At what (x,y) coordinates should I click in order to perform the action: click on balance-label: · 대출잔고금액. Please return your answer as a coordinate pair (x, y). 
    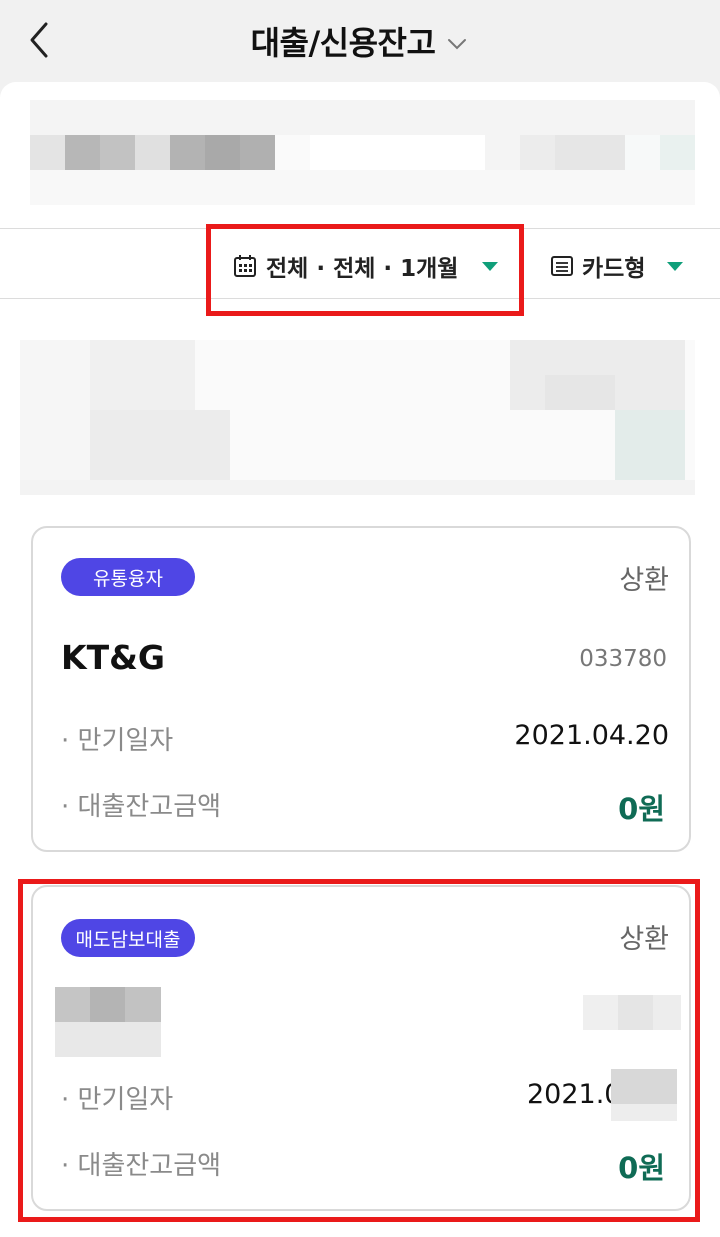
    Looking at the image, I should click on (141, 807).